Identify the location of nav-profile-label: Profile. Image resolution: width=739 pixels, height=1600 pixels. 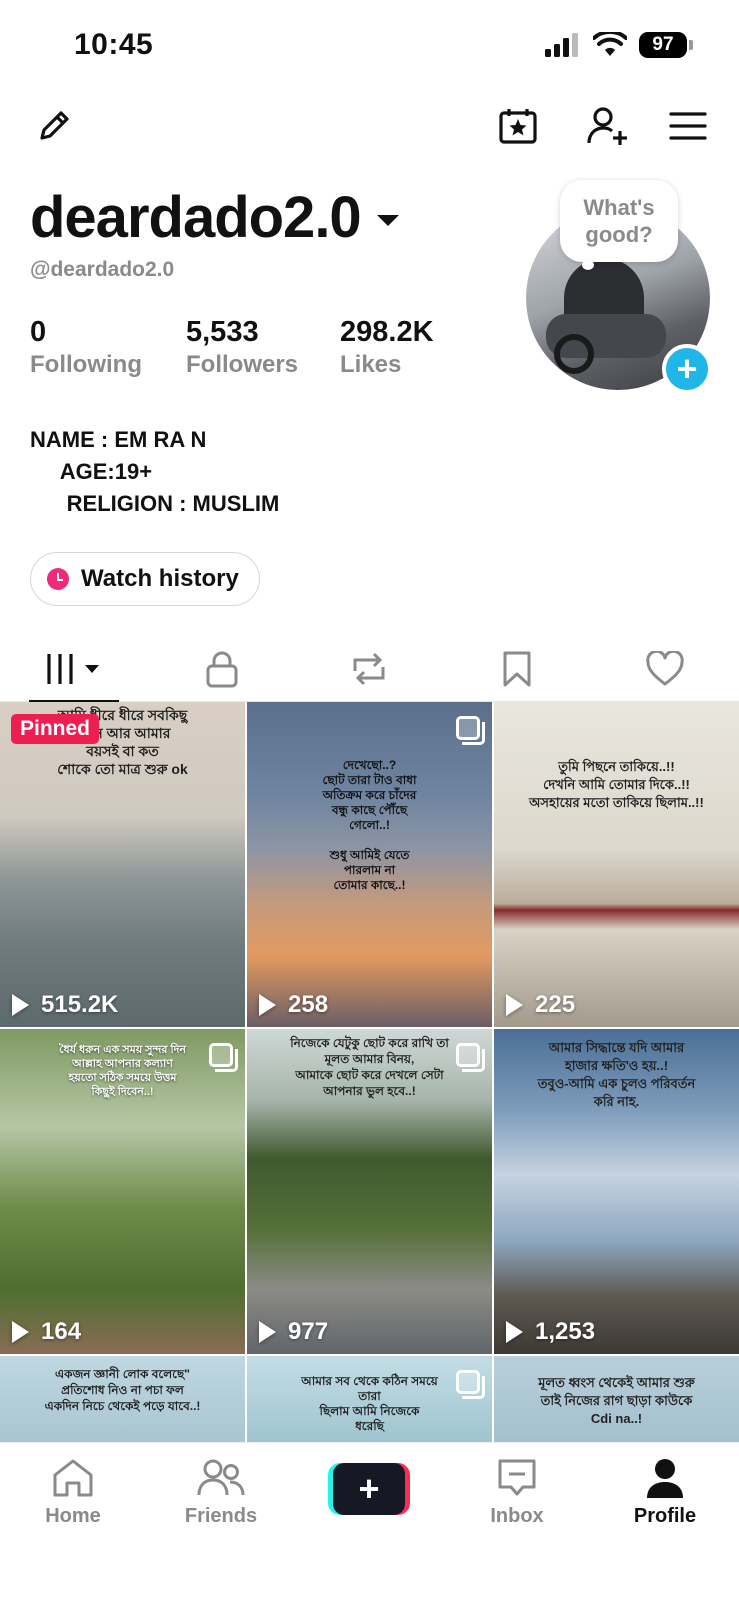
(665, 1516).